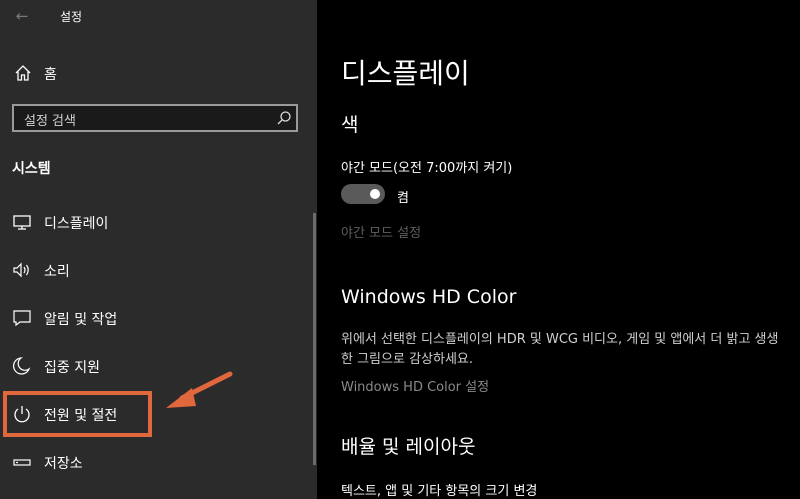 This screenshot has width=800, height=499. What do you see at coordinates (158, 16) in the screenshot?
I see `title-bar: ← 설정` at bounding box center [158, 16].